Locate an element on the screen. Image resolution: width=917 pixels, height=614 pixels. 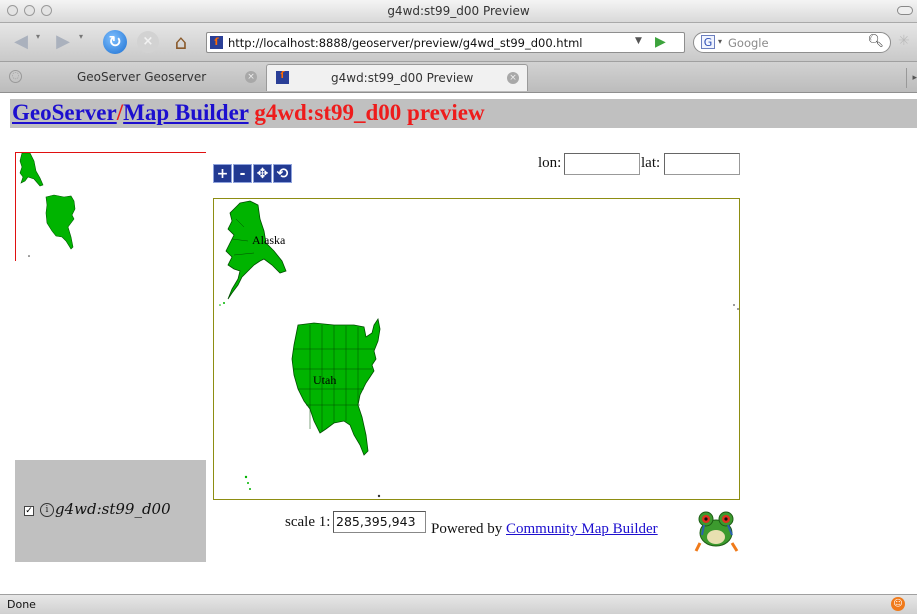
zoom-out-button: - is located at coordinates (242, 173).